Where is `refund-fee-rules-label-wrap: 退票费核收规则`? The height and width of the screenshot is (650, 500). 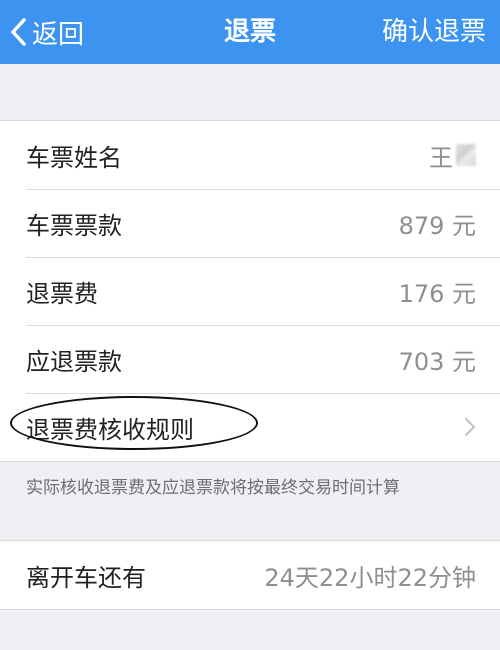
refund-fee-rules-label-wrap: 退票费核收规则 is located at coordinates (134, 422).